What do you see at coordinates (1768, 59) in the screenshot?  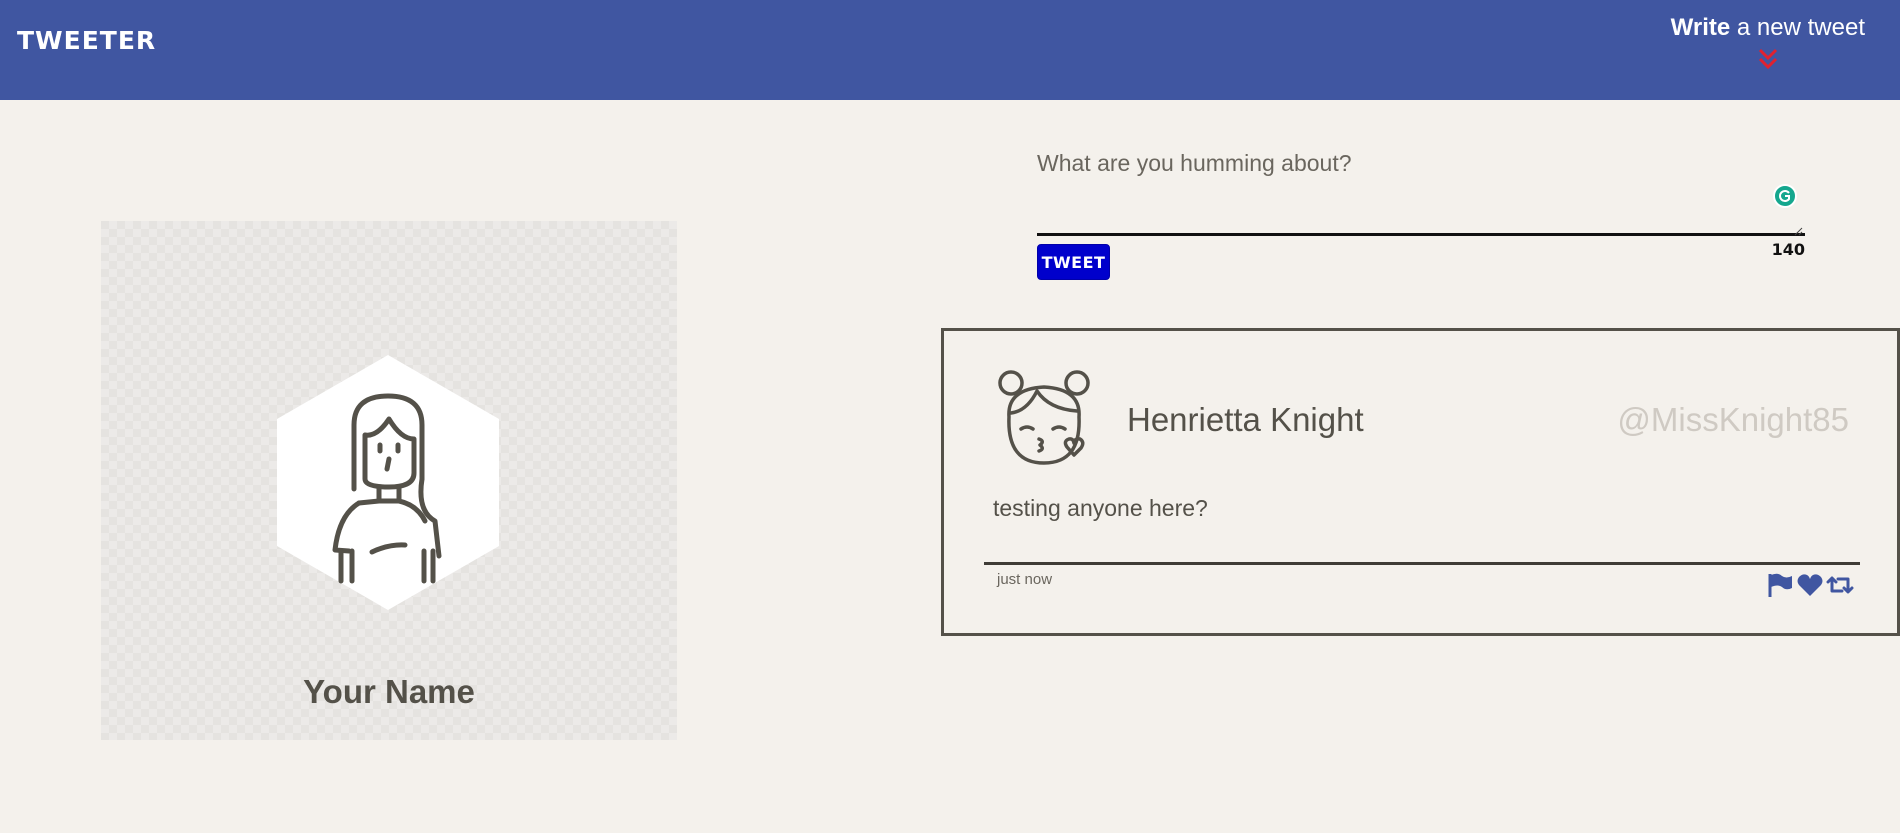 I see `double-chevron-down-icon` at bounding box center [1768, 59].